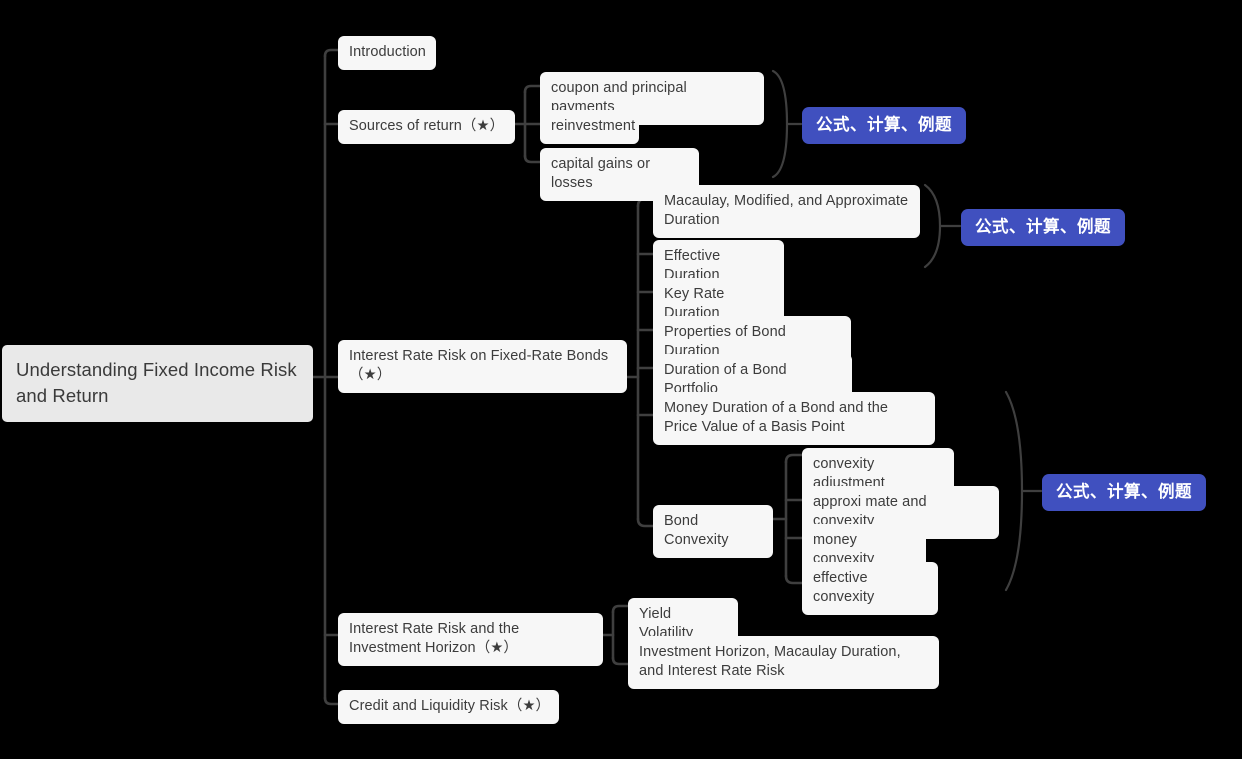  I want to click on branch-sources-of-return: Sources of return（★）, so click(426, 127).